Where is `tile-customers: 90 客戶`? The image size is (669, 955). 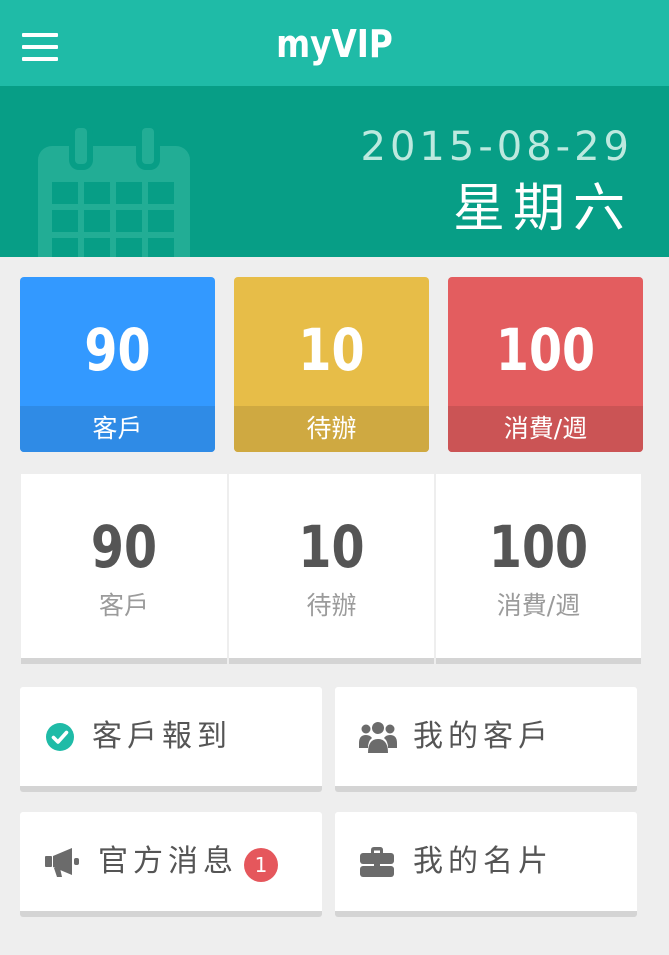
tile-customers: 90 客戶 is located at coordinates (117, 364).